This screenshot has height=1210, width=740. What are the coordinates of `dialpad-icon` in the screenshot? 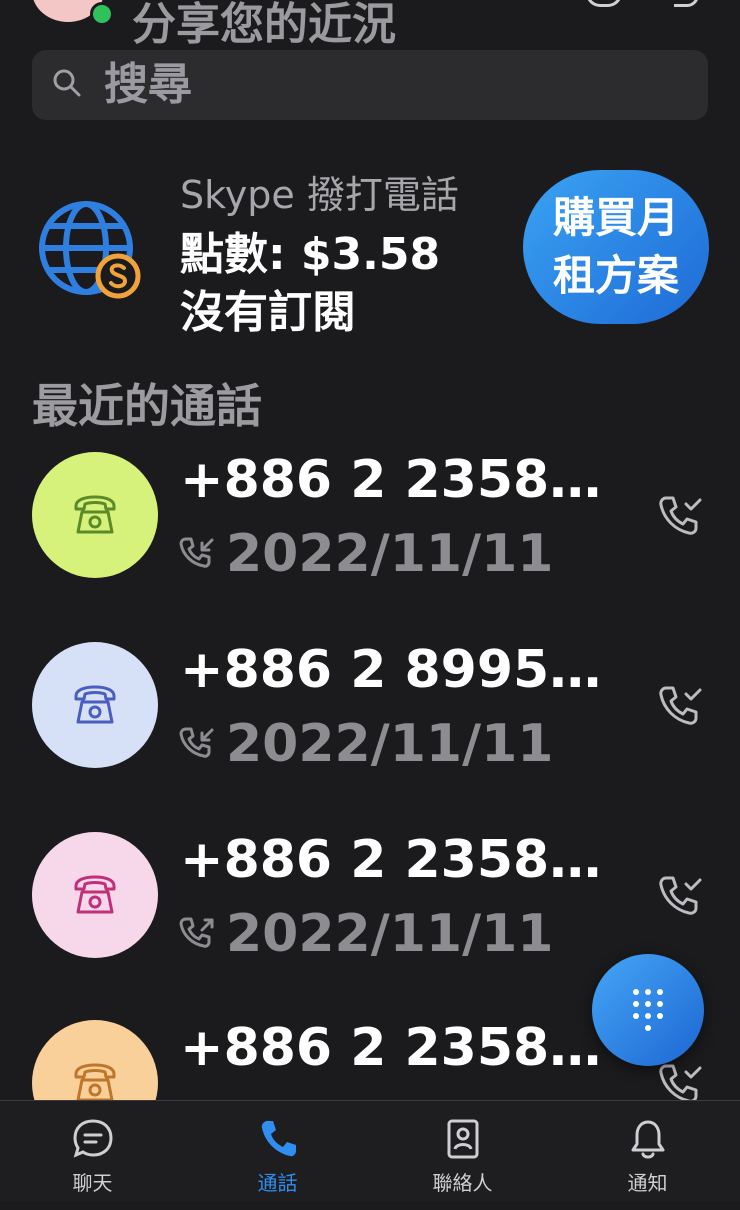 It's located at (648, 1010).